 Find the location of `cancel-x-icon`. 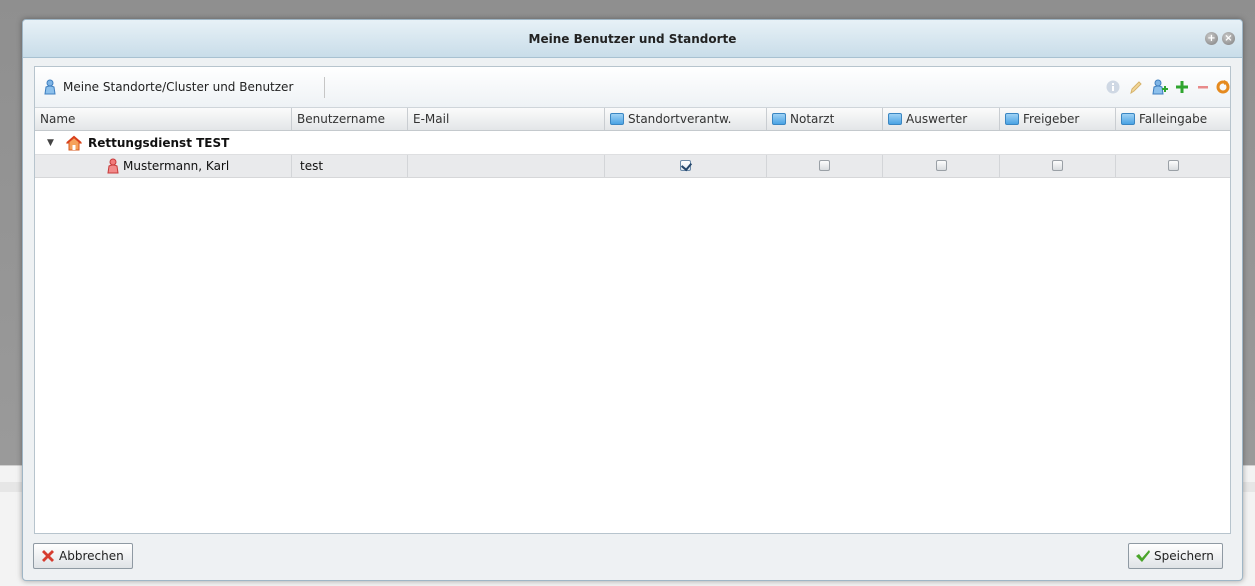

cancel-x-icon is located at coordinates (48, 556).